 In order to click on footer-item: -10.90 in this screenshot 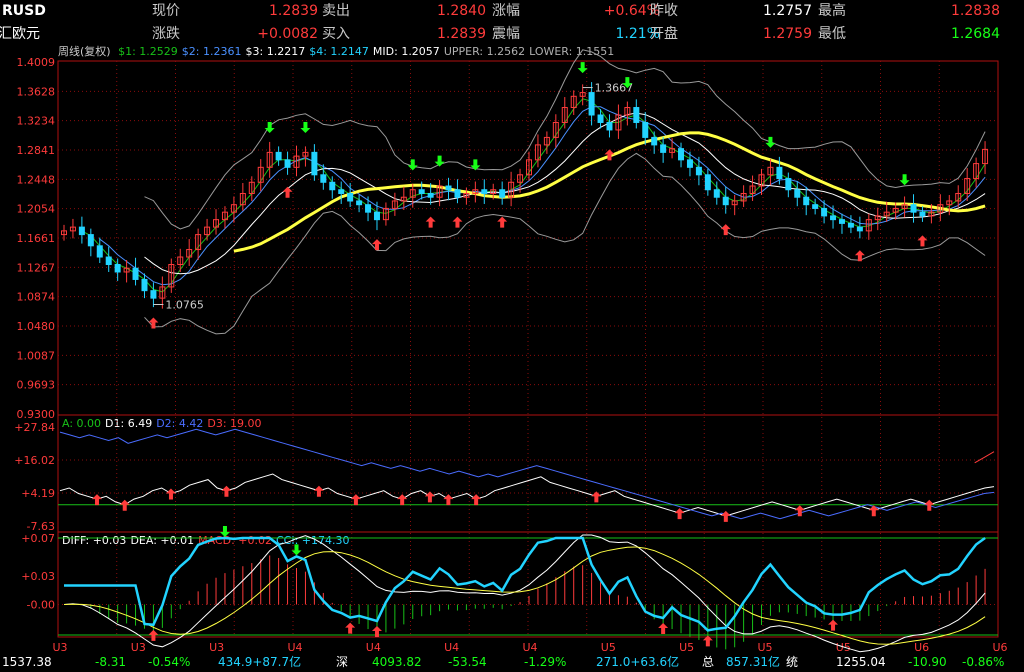, I will do `click(927, 662)`.